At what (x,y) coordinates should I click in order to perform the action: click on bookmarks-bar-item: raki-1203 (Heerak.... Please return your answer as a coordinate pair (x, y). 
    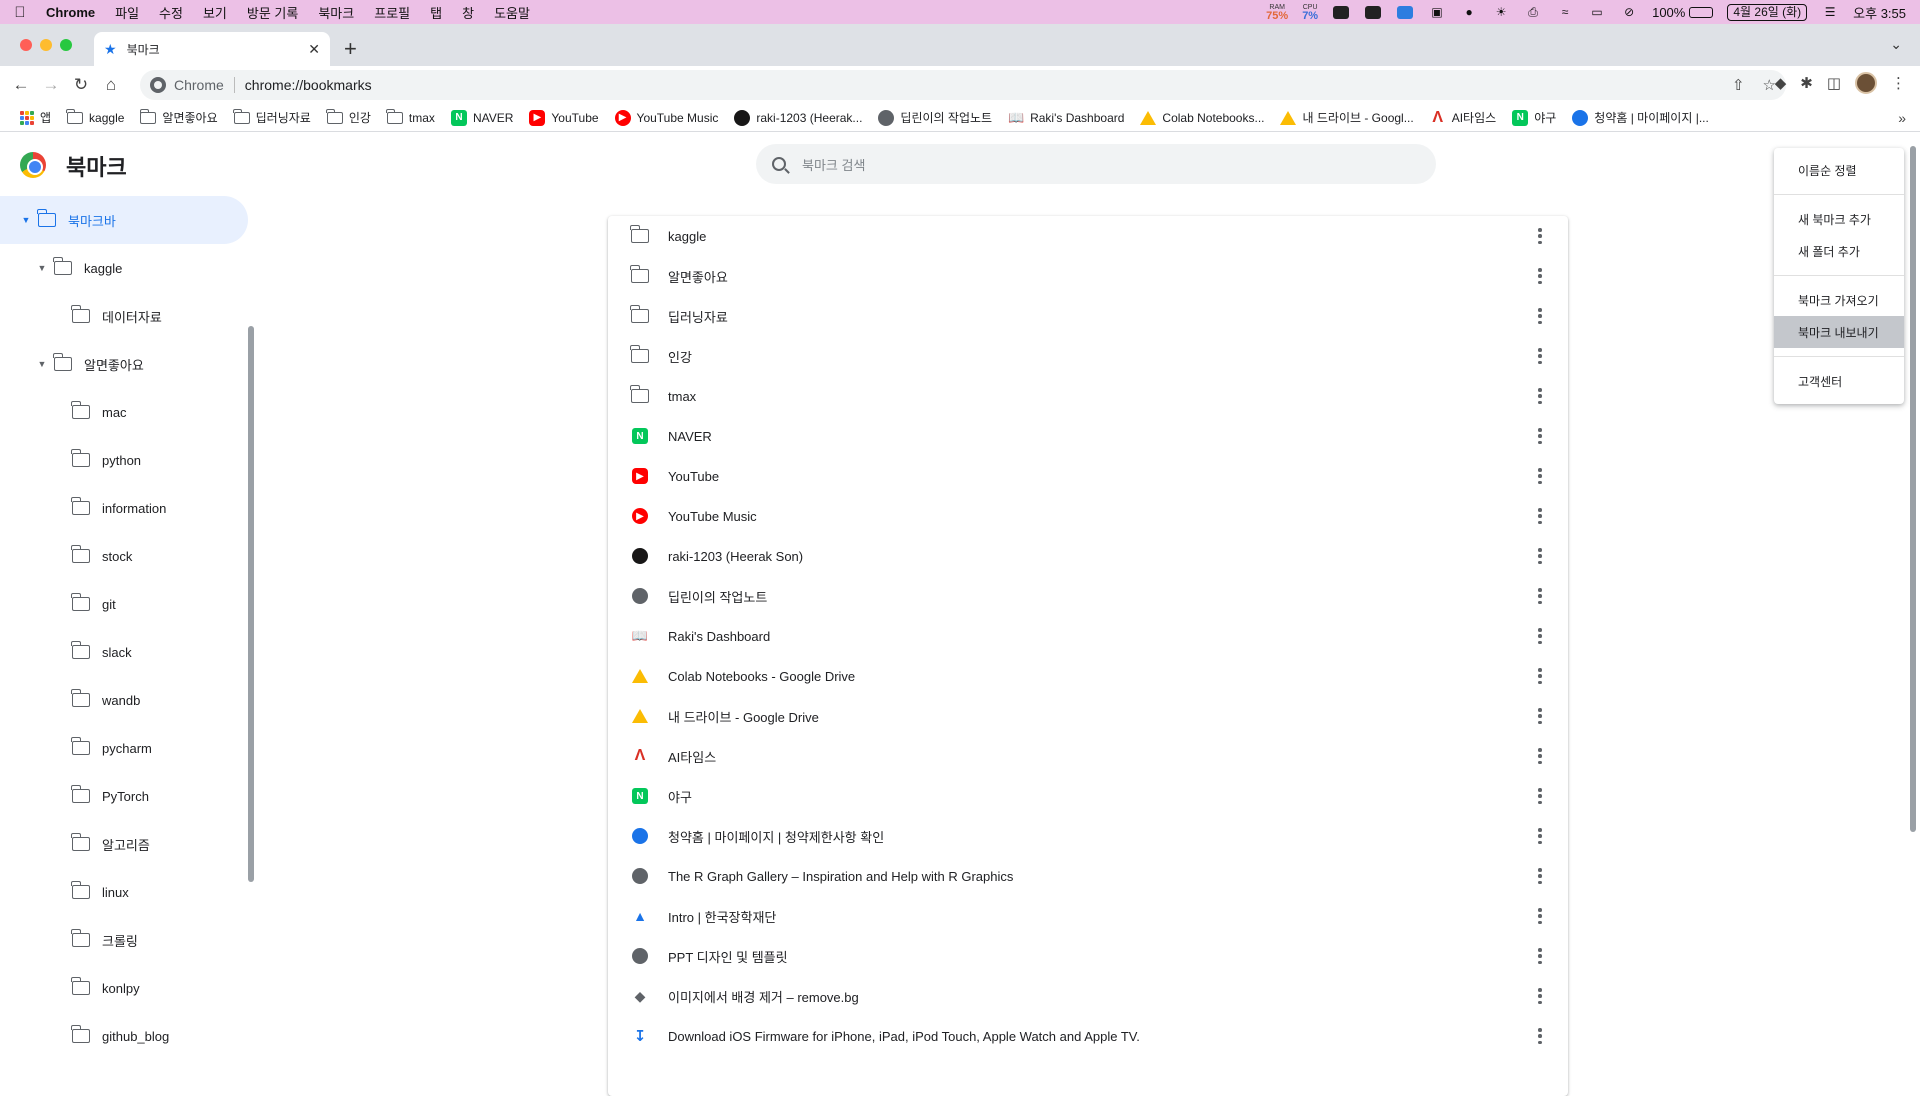
    Looking at the image, I should click on (798, 117).